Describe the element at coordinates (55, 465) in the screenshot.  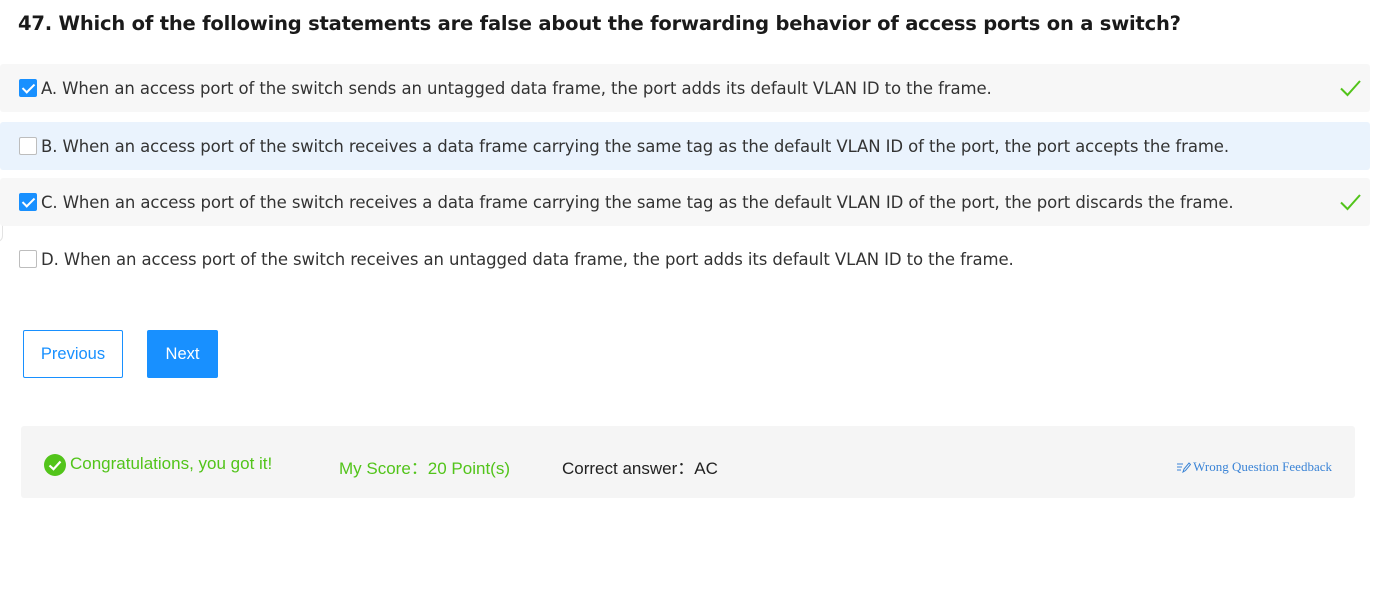
I see `check-circle-icon` at that location.